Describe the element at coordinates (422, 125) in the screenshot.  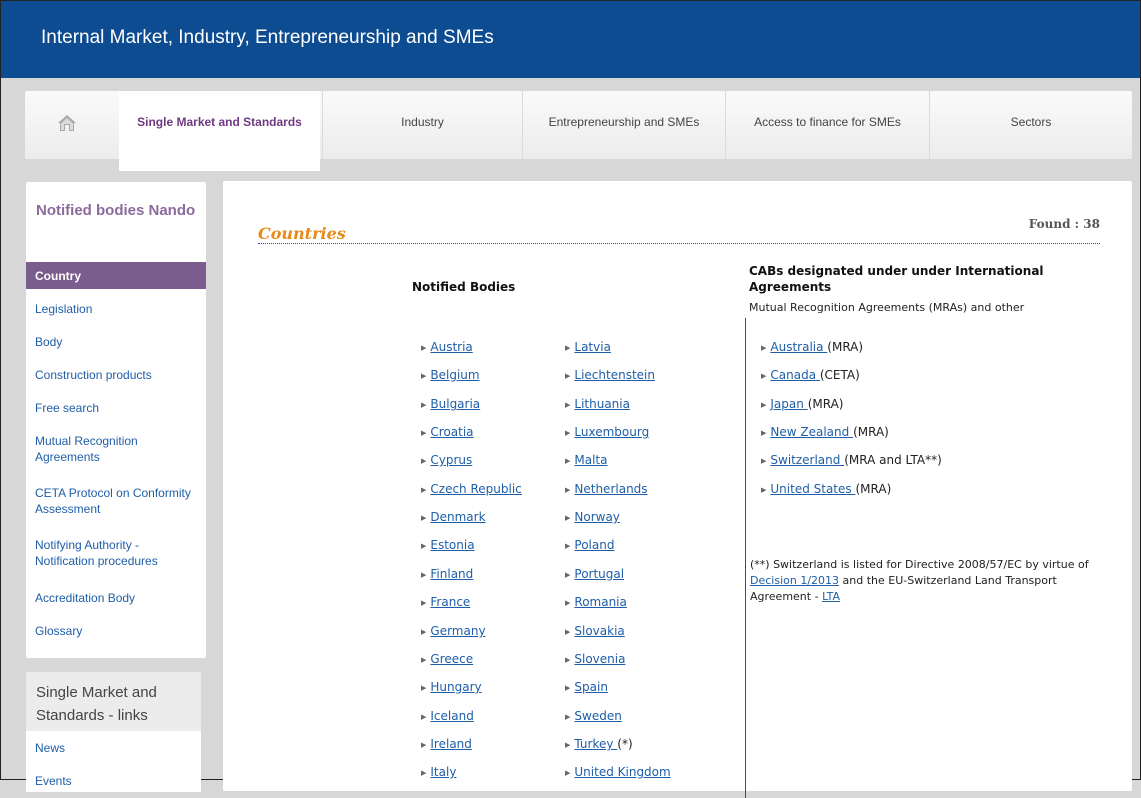
I see `nav-industry: Industry` at that location.